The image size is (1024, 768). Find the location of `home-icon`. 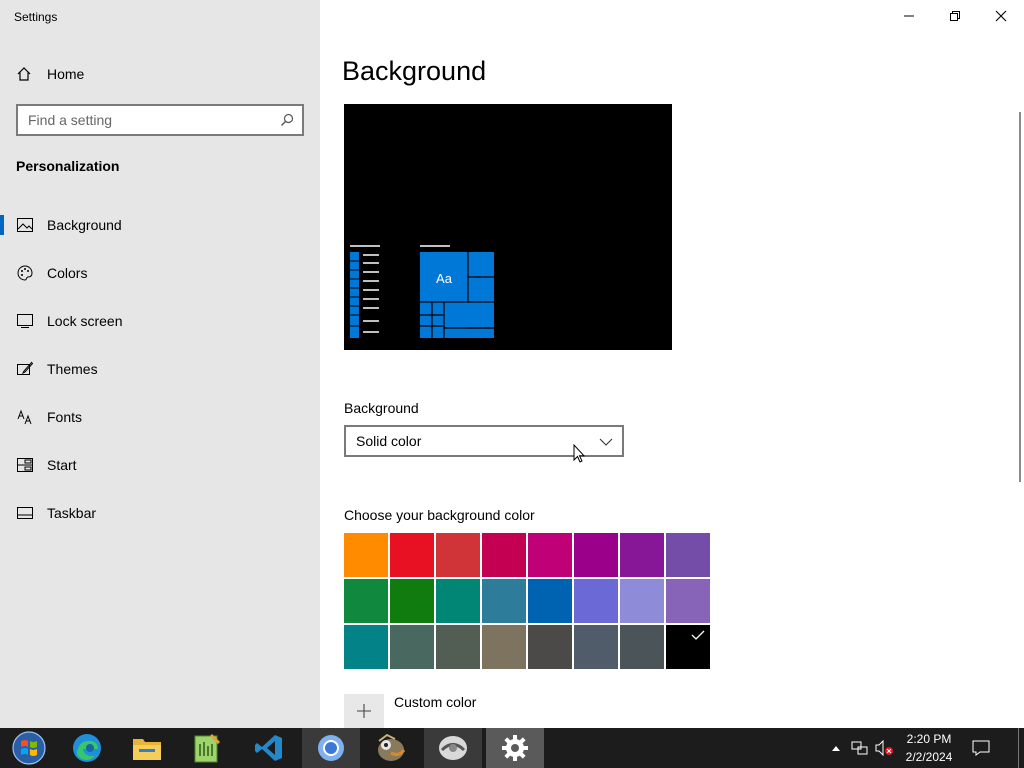

home-icon is located at coordinates (24, 74).